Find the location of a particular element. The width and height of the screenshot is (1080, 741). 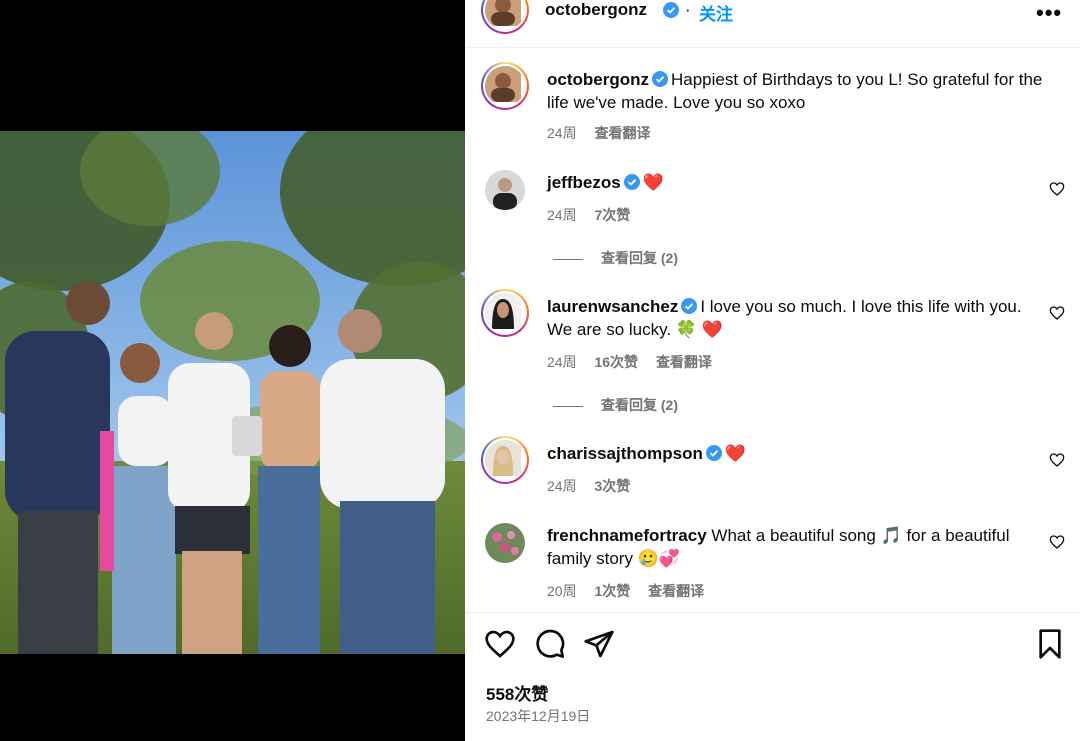

comment: jeffbezos ❤️ is located at coordinates (797, 182).